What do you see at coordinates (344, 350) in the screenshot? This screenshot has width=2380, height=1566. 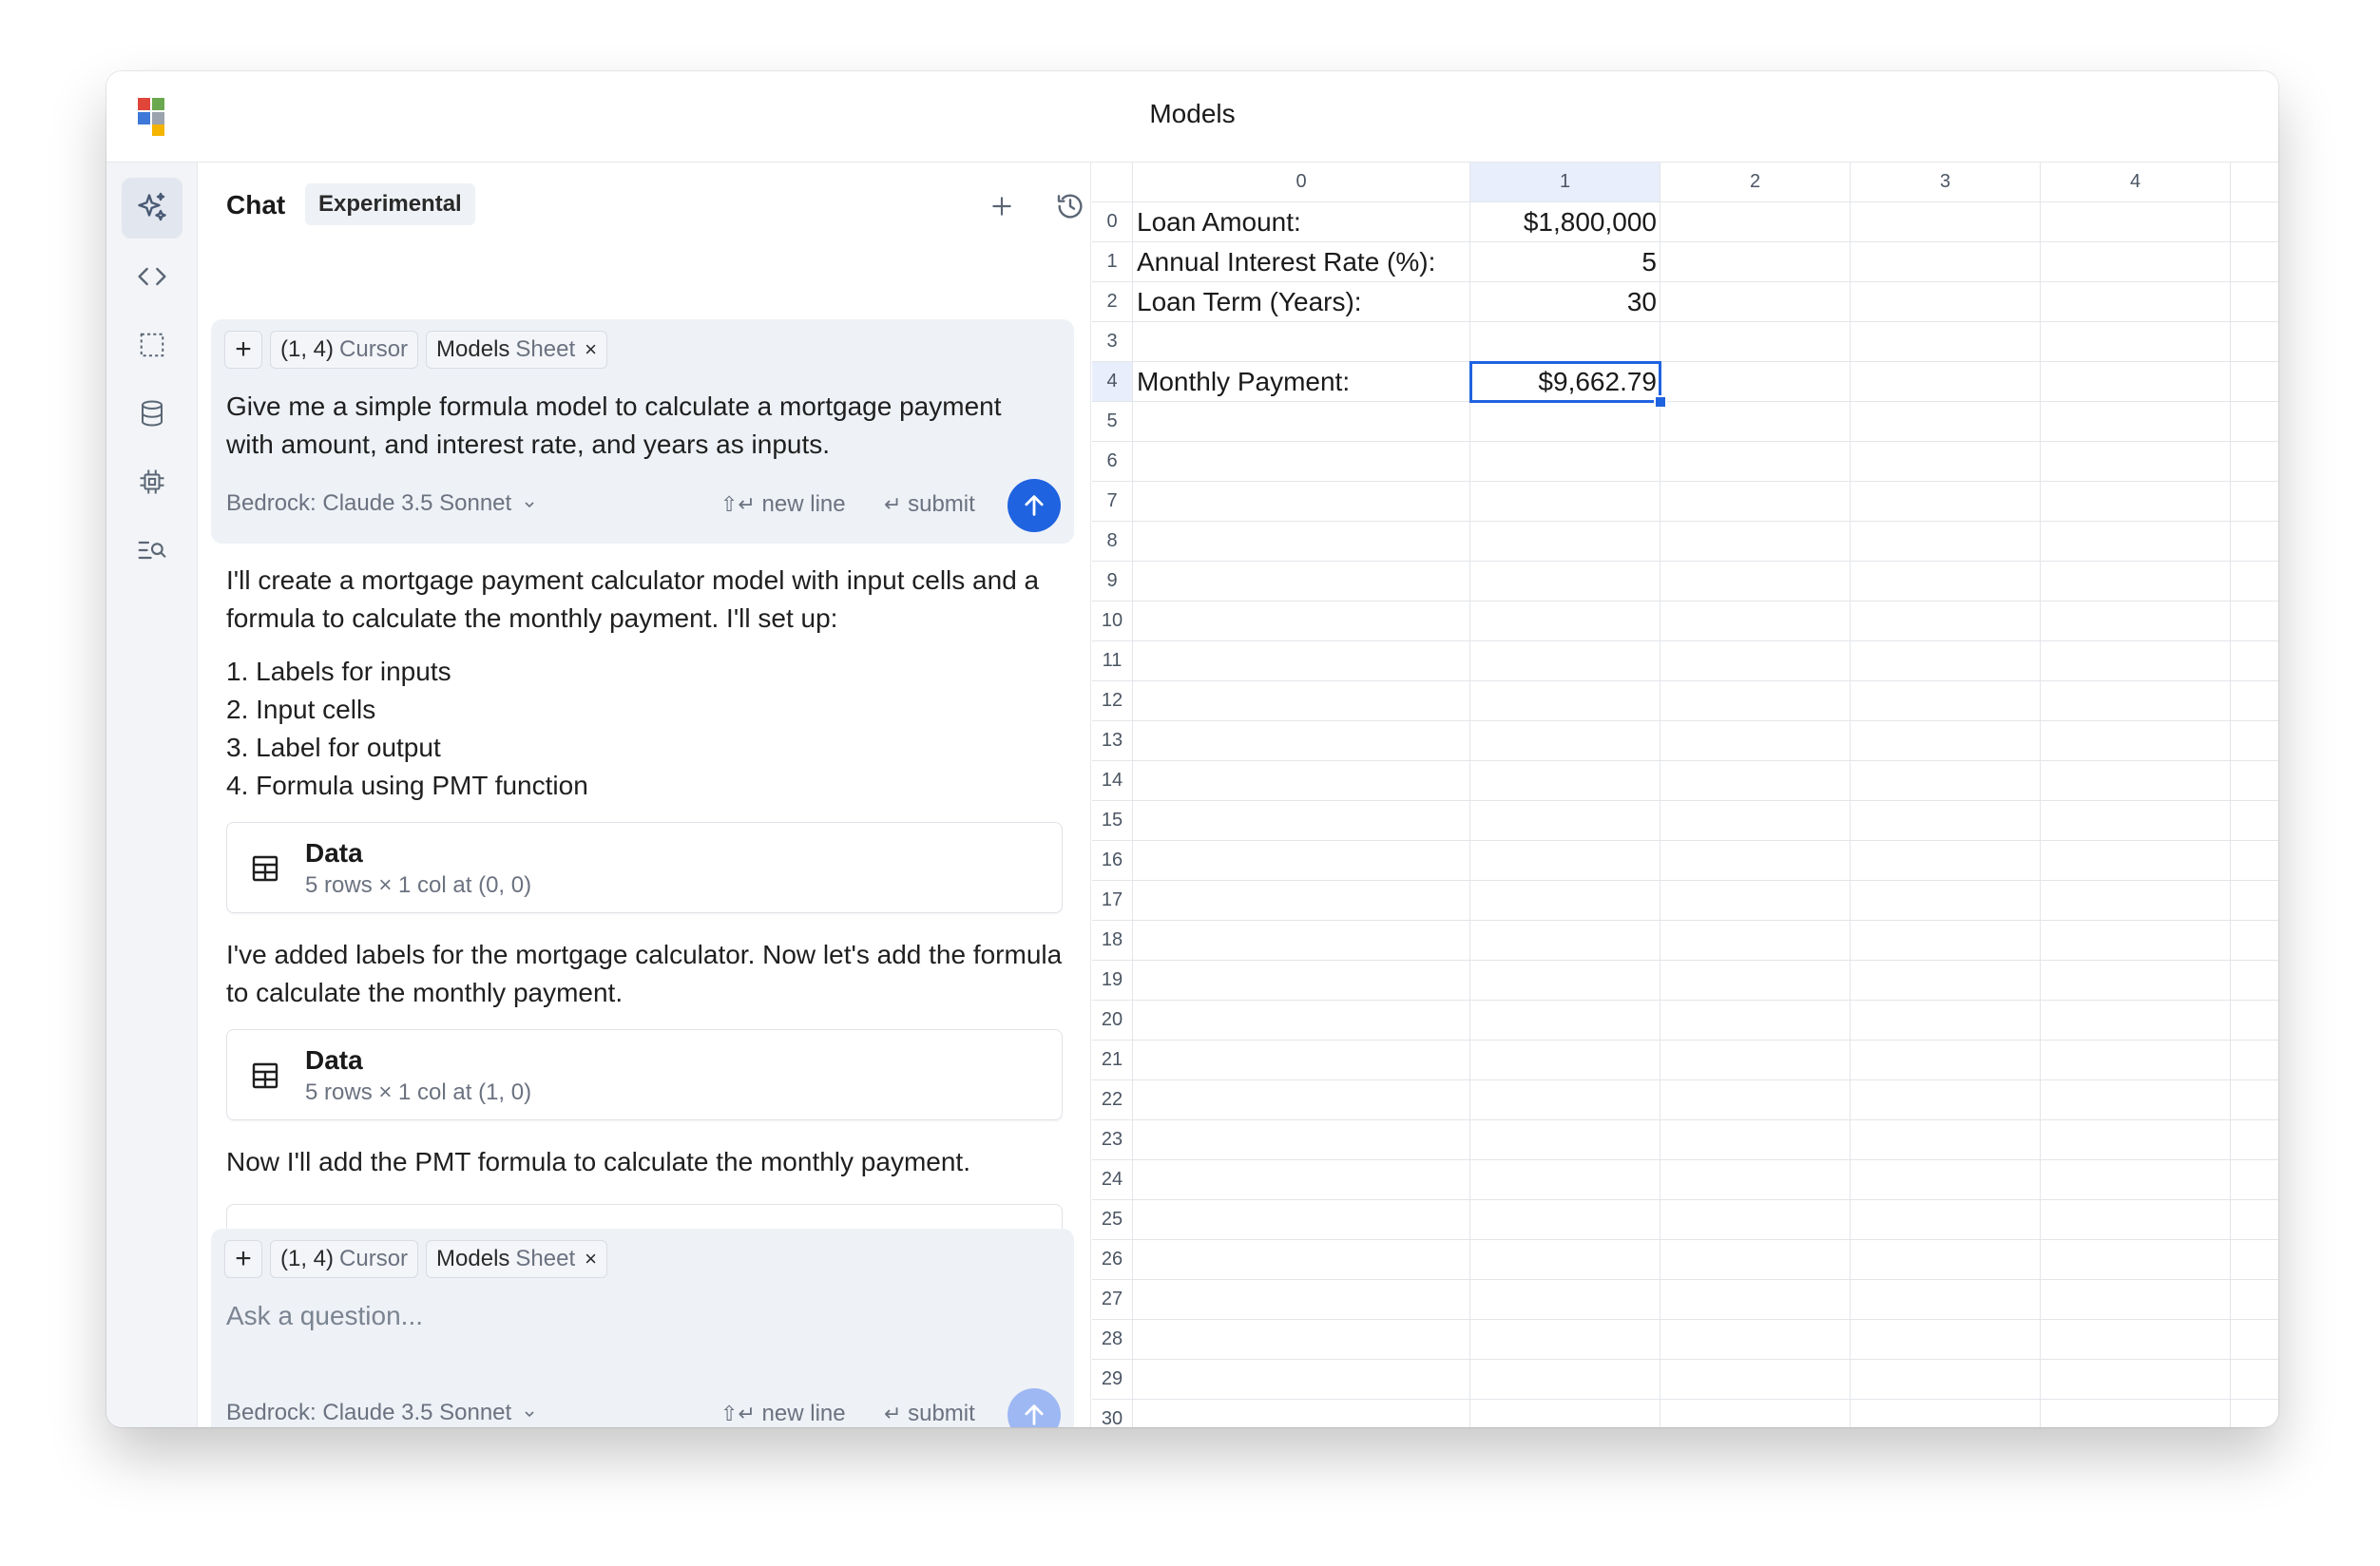 I see `cursor-chip: (1, 4) Cursor` at bounding box center [344, 350].